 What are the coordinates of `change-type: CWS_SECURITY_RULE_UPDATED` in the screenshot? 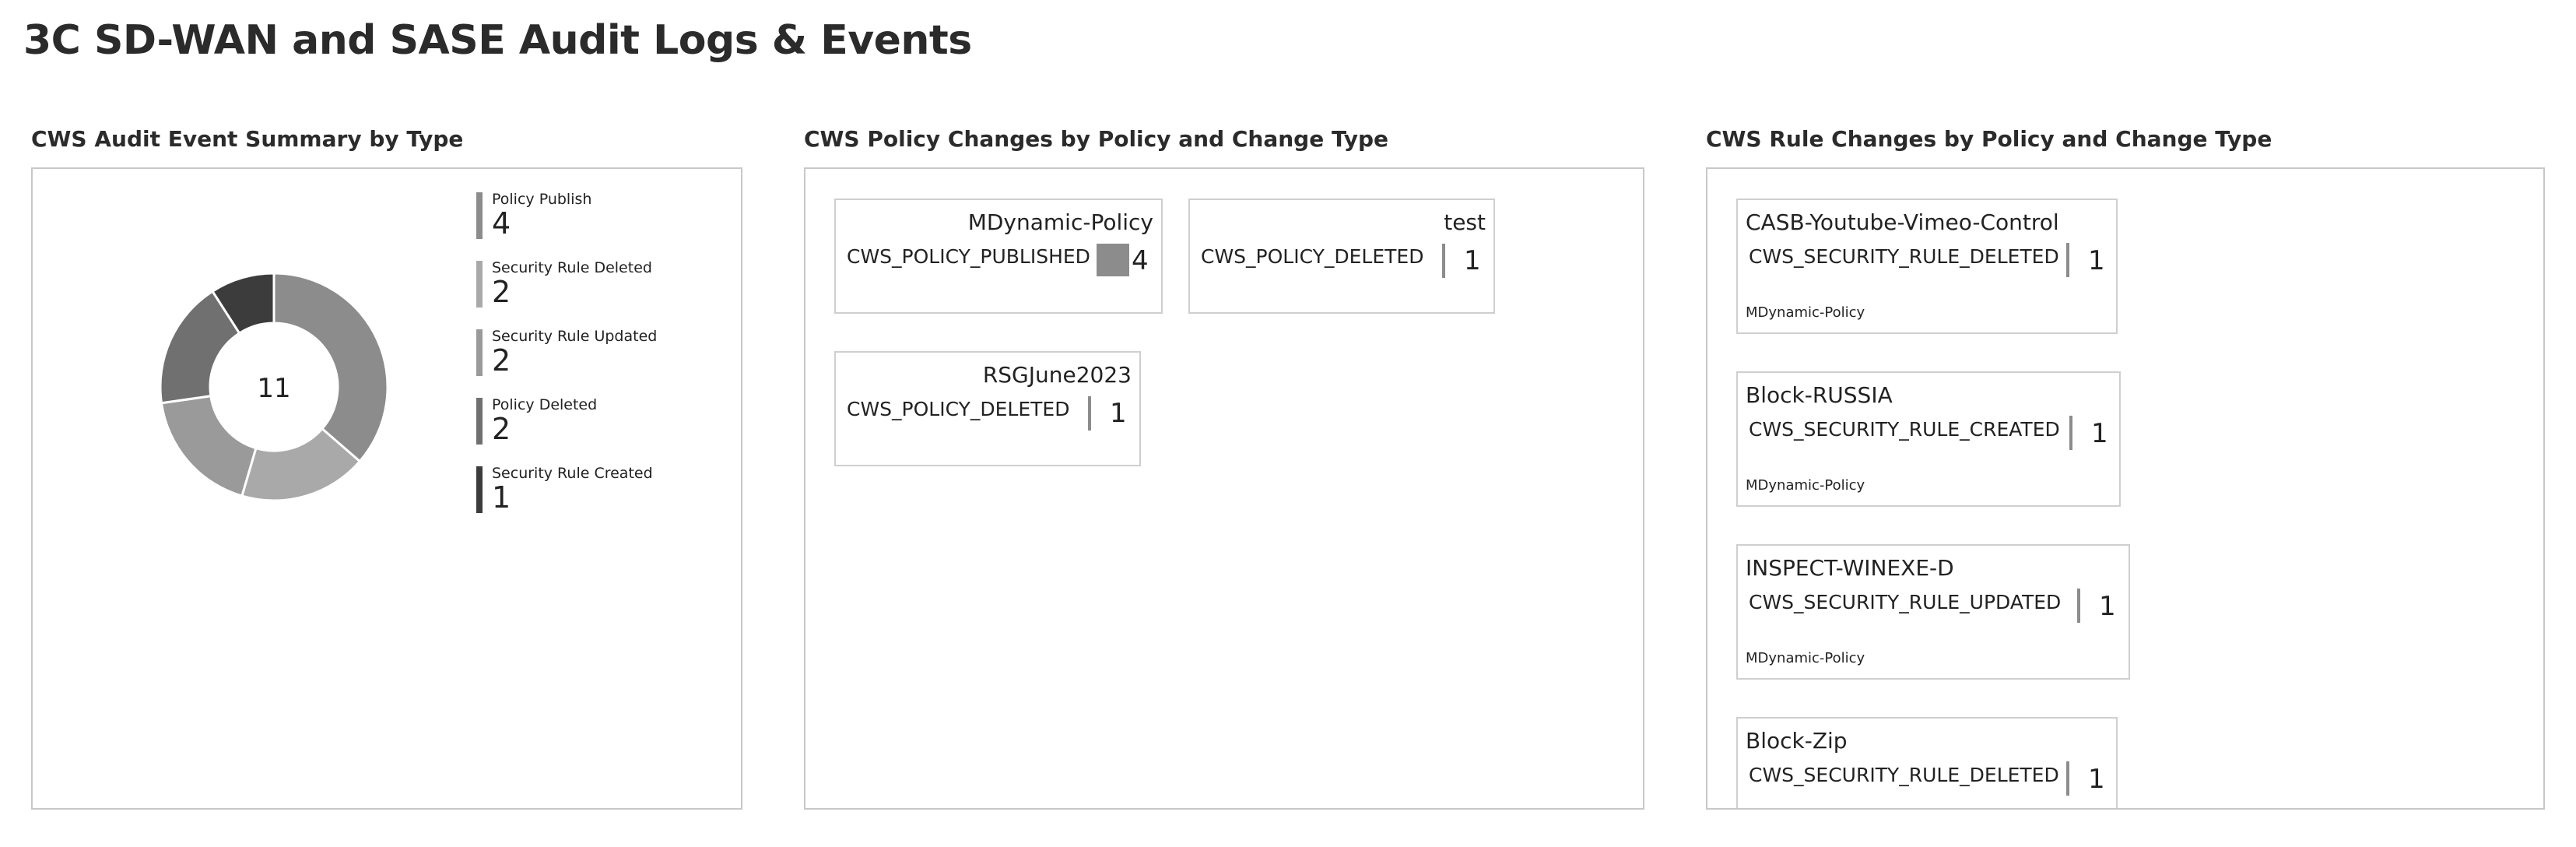 It's located at (1906, 602).